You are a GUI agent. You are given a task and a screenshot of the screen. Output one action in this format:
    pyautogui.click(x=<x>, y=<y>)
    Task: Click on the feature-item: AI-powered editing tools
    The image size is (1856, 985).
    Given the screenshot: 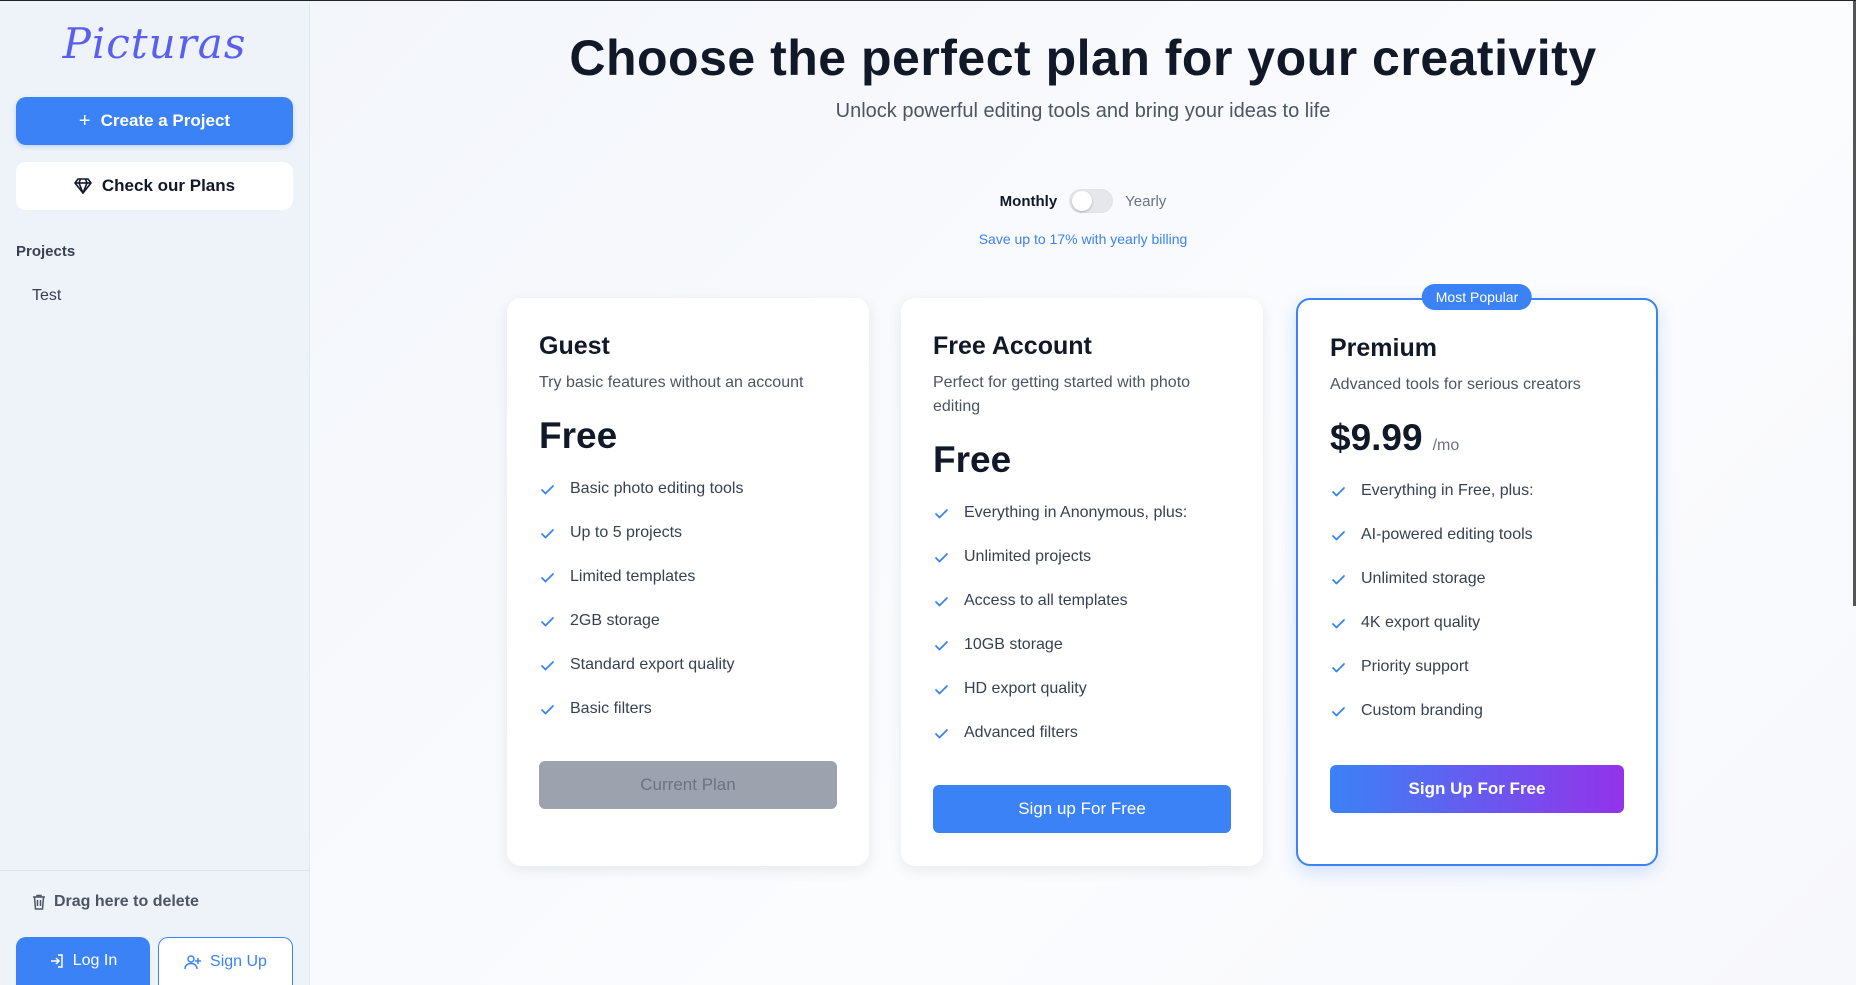 What is the action you would take?
    pyautogui.click(x=1477, y=535)
    